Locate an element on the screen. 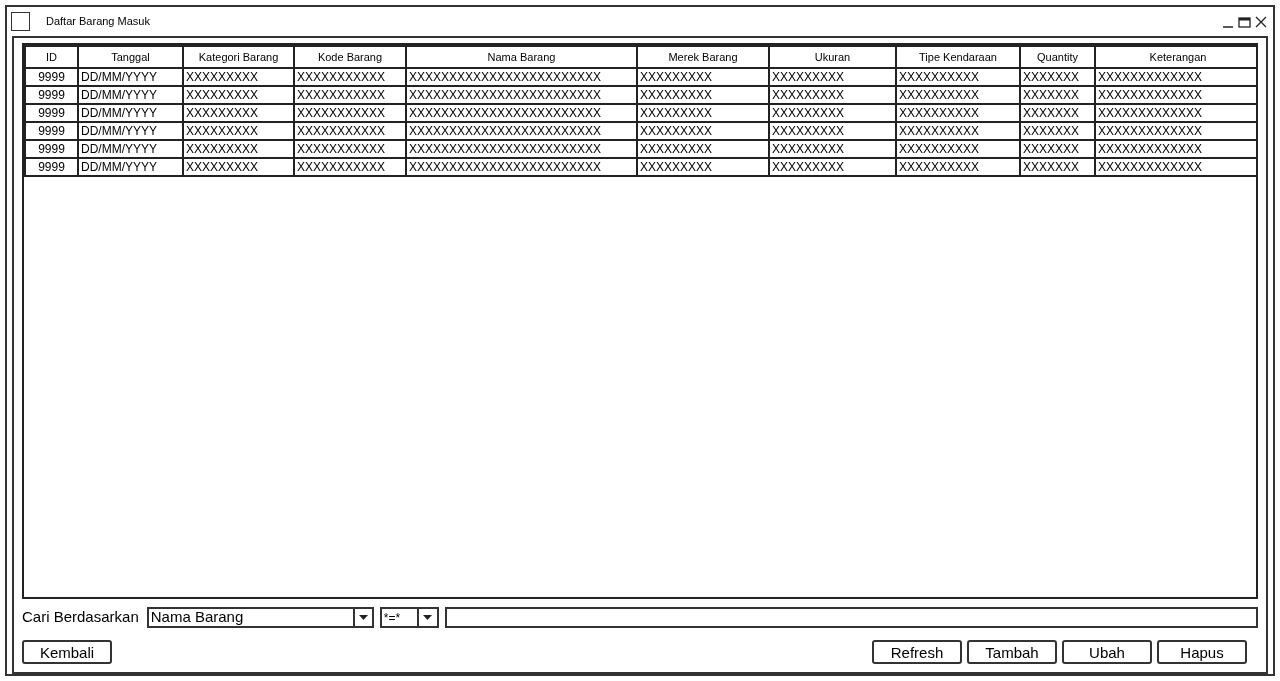 This screenshot has height=681, width=1280. column-header: Merek Barang is located at coordinates (703, 57).